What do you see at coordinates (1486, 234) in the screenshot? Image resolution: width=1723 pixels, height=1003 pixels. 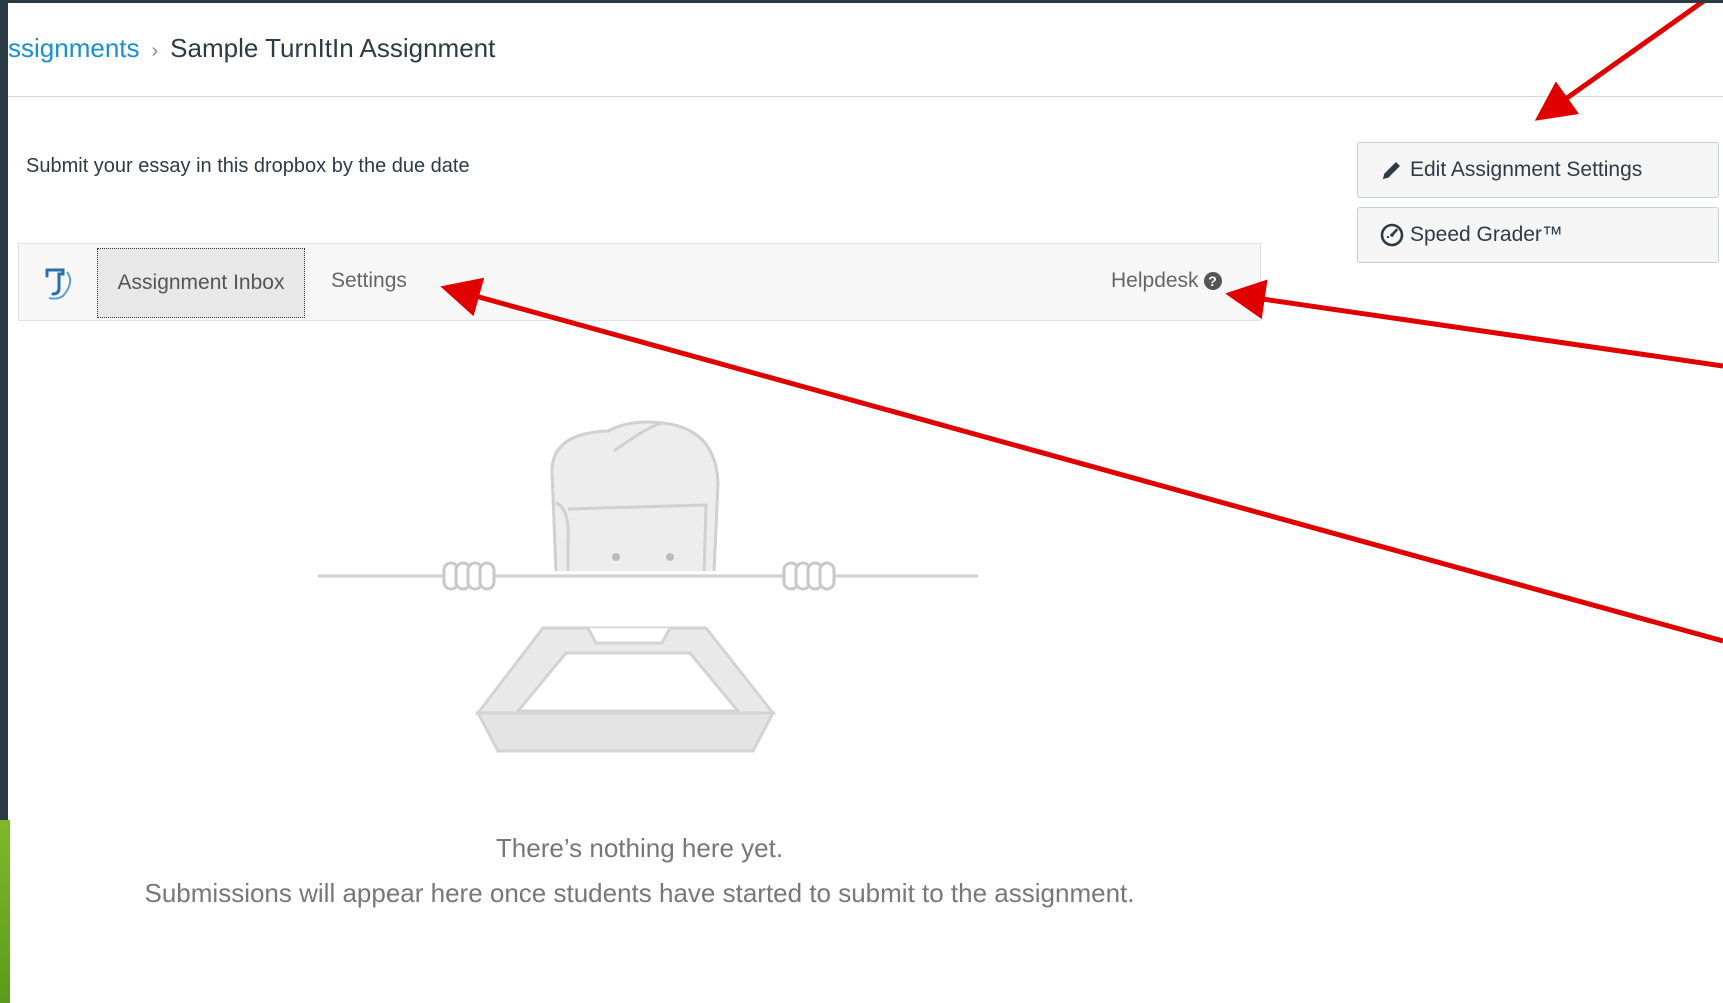 I see `speed-grader-label: Speed Grader™` at bounding box center [1486, 234].